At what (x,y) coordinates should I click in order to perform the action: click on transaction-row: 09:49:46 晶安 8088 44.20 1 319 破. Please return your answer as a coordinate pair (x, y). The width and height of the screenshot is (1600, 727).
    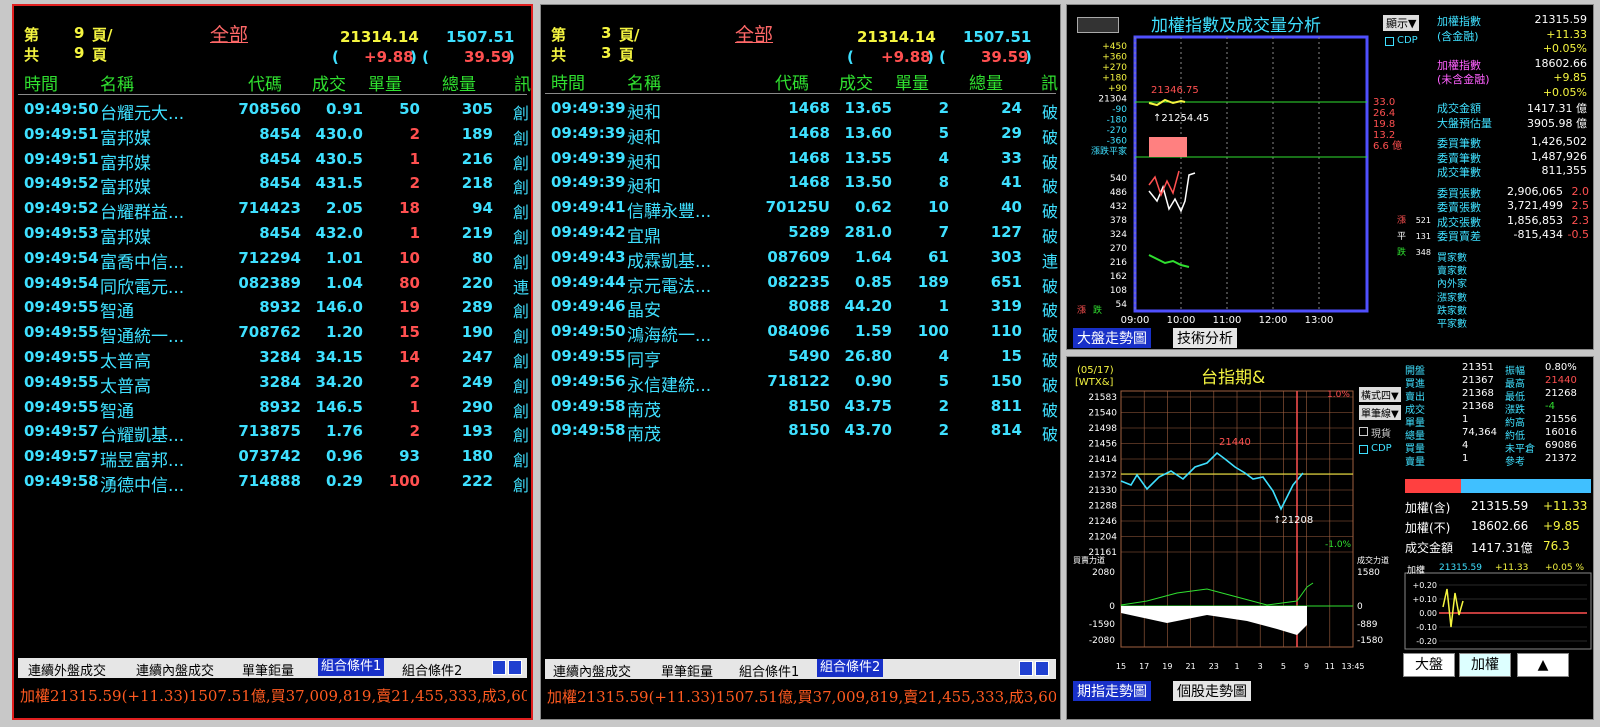
    Looking at the image, I should click on (800, 308).